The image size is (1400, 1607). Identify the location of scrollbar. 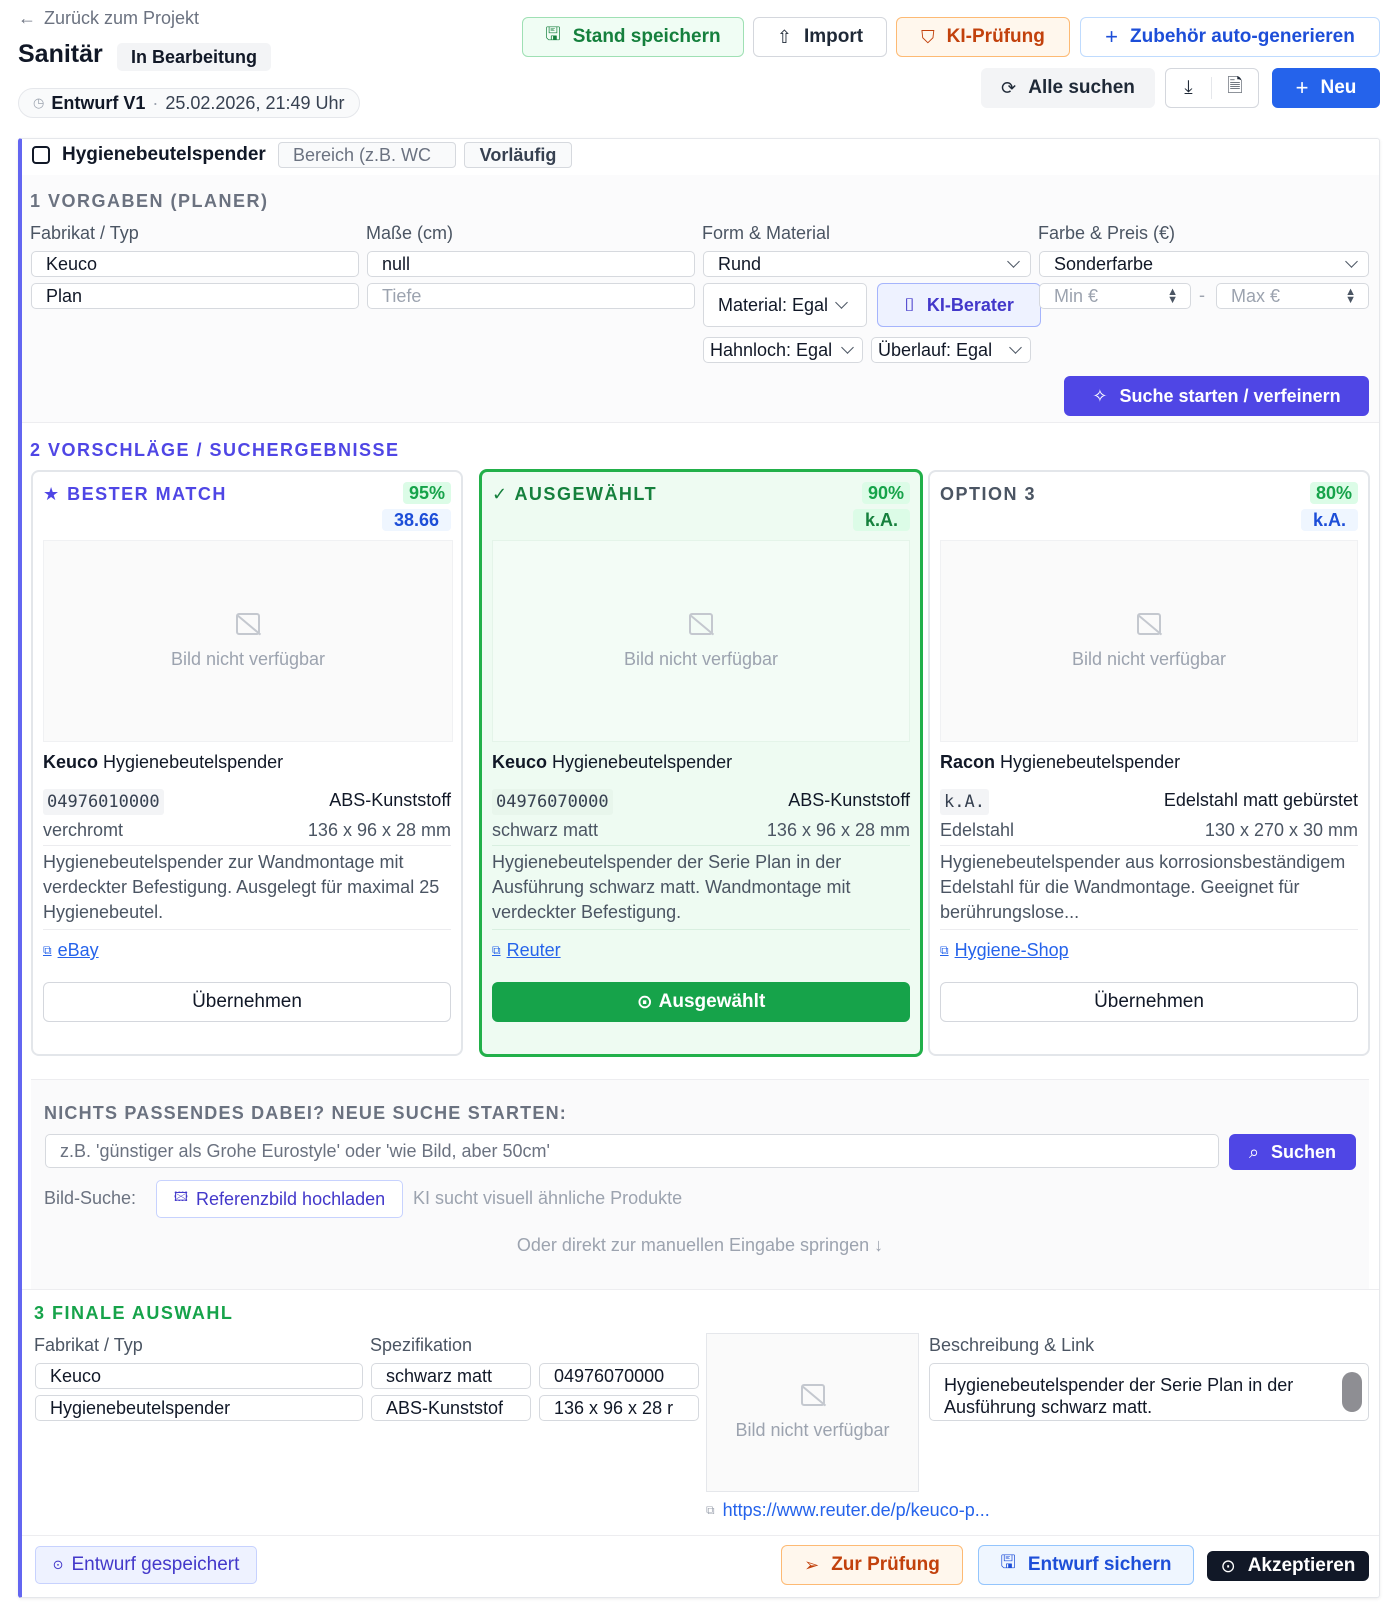
(1352, 1392).